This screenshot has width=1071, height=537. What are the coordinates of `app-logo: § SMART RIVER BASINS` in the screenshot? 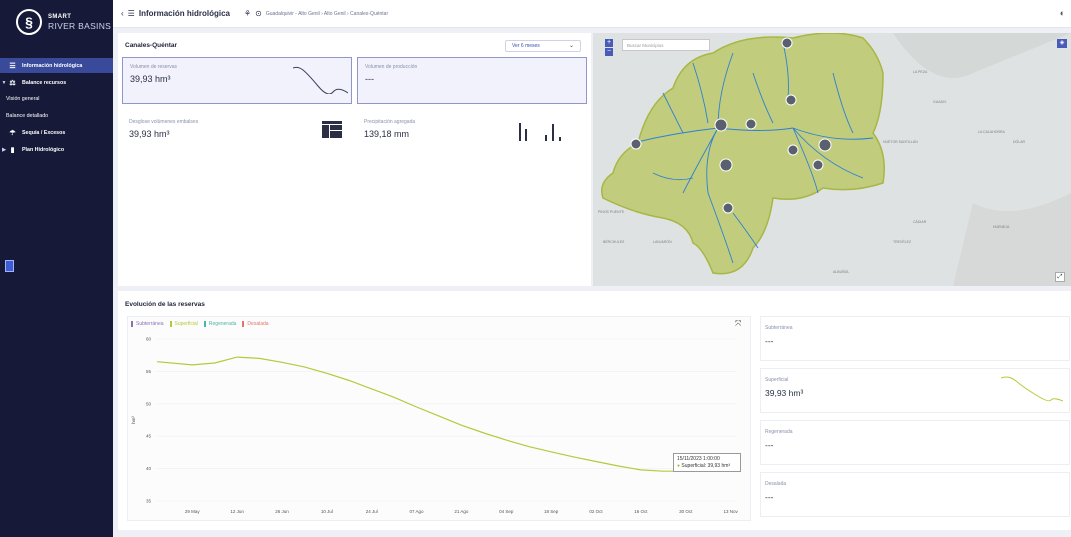 It's located at (63, 22).